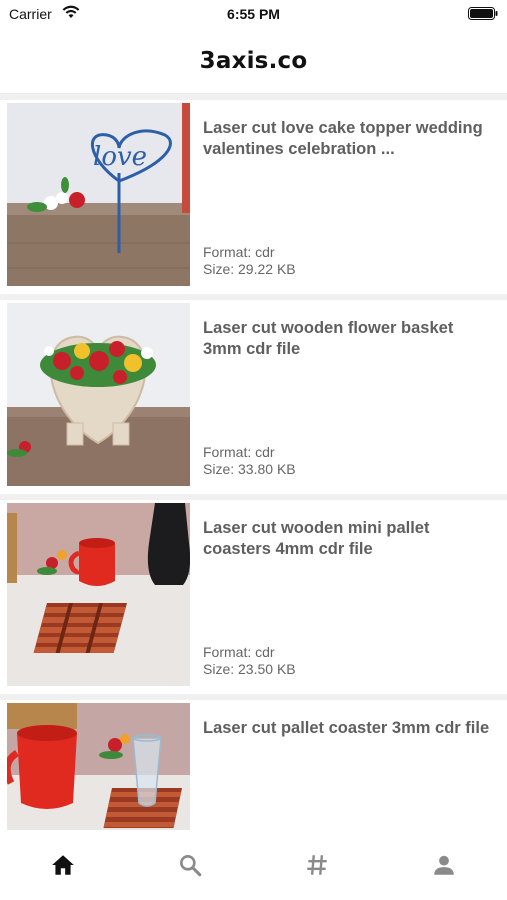  I want to click on page-title: 3axis.co, so click(253, 60).